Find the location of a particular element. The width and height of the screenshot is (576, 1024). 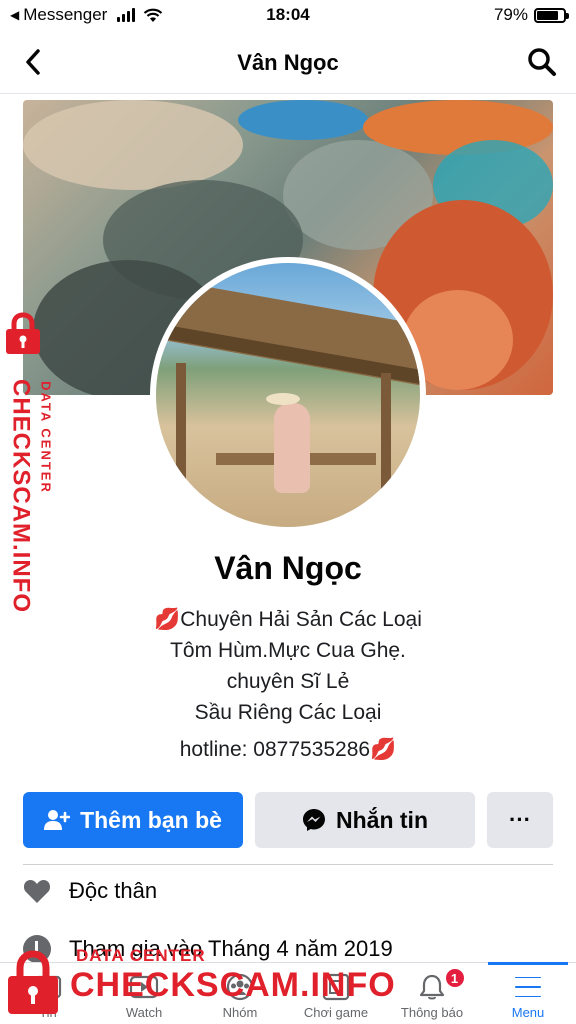

watermark-bottom-sub: DATA CENTER is located at coordinates (141, 955).